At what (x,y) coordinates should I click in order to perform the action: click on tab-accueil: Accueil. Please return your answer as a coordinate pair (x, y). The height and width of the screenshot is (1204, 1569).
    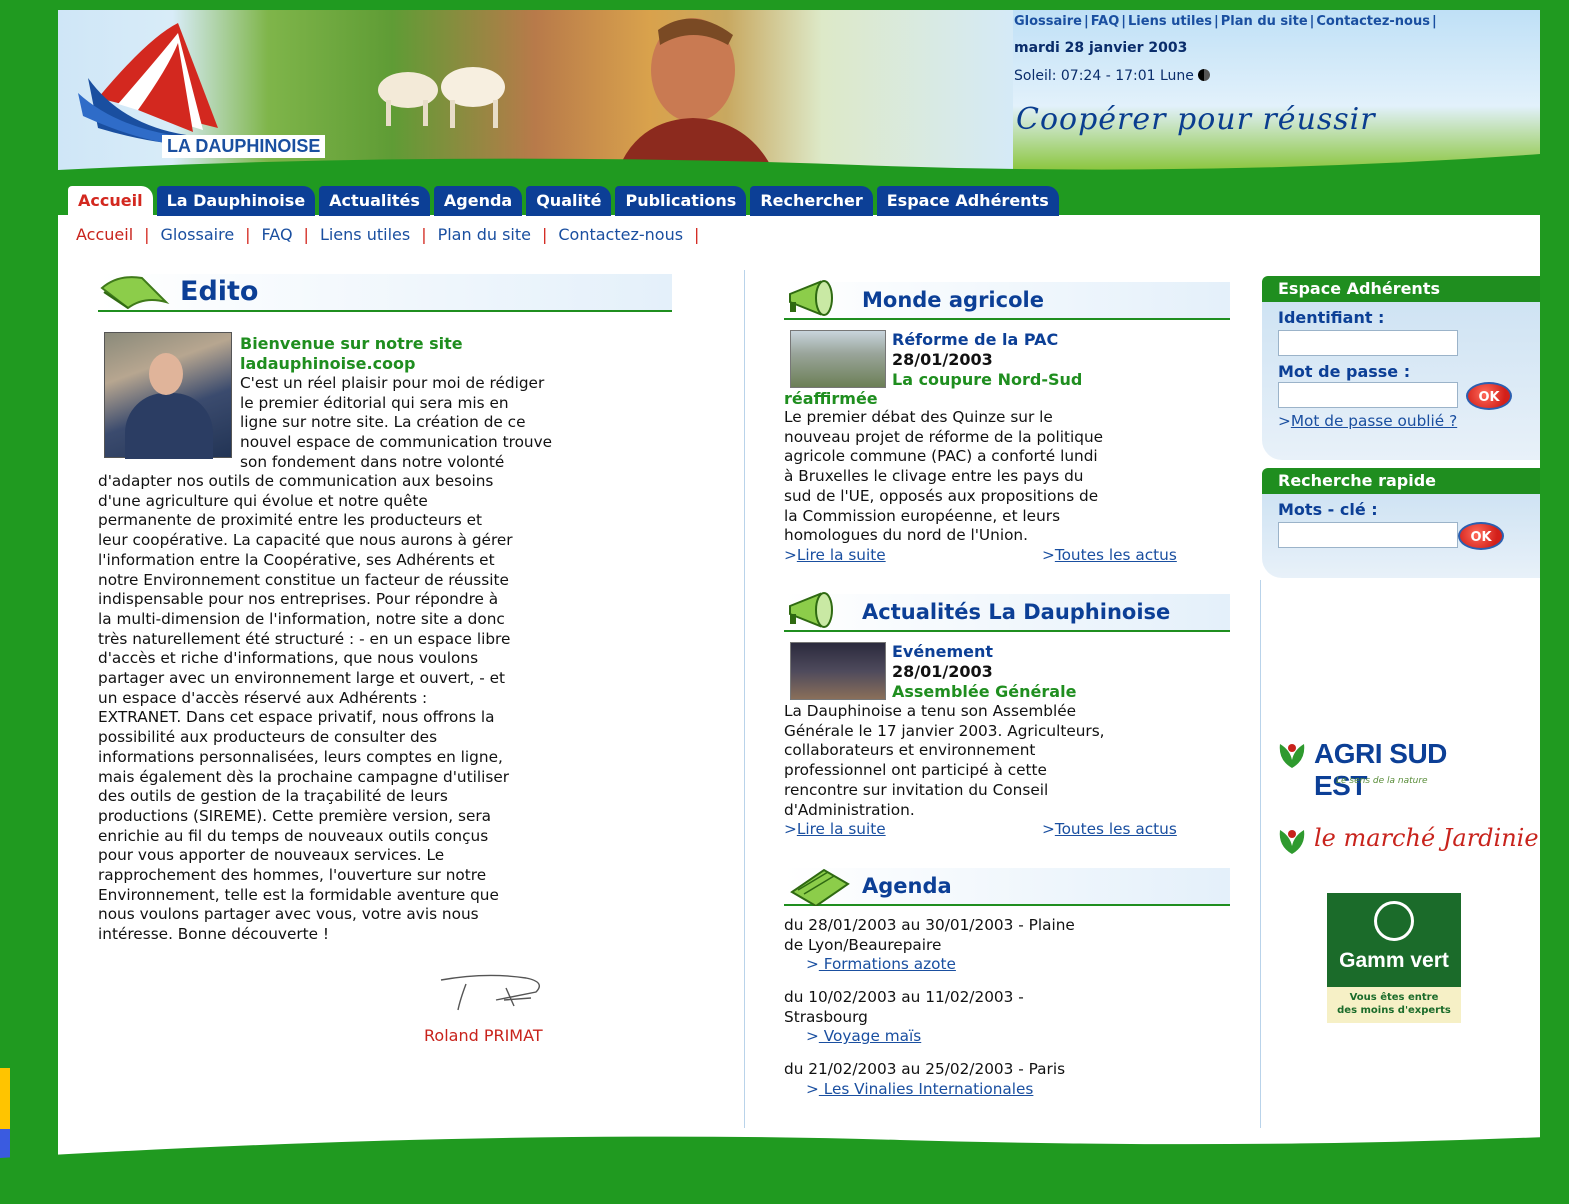
    Looking at the image, I should click on (110, 201).